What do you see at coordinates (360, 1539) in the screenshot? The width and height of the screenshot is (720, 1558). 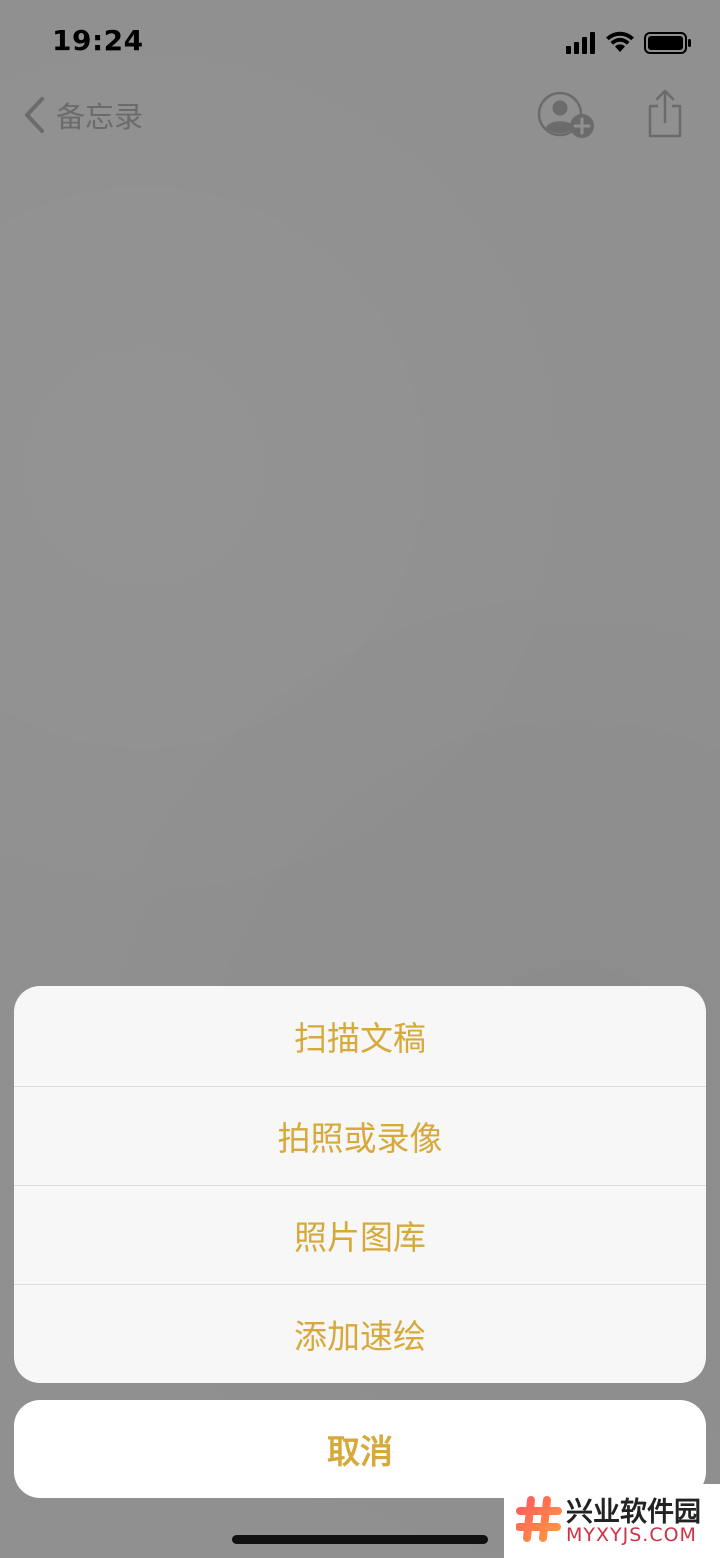 I see `home-indicator` at bounding box center [360, 1539].